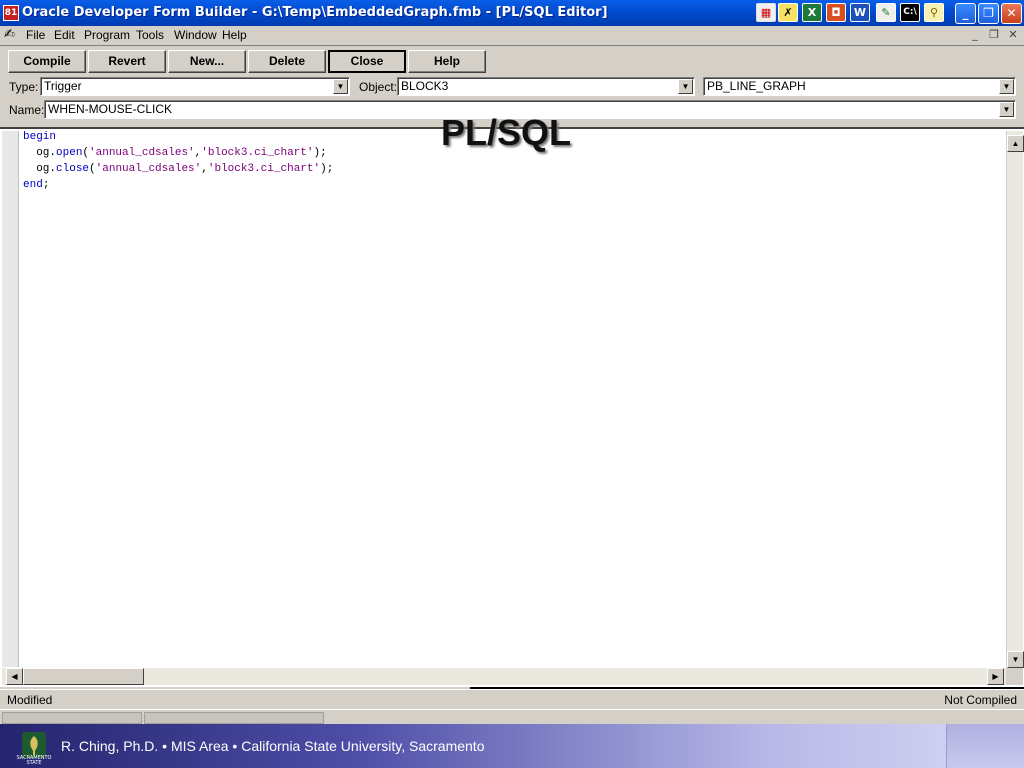 This screenshot has width=1024, height=768. What do you see at coordinates (367, 61) in the screenshot?
I see `close-button: Close` at bounding box center [367, 61].